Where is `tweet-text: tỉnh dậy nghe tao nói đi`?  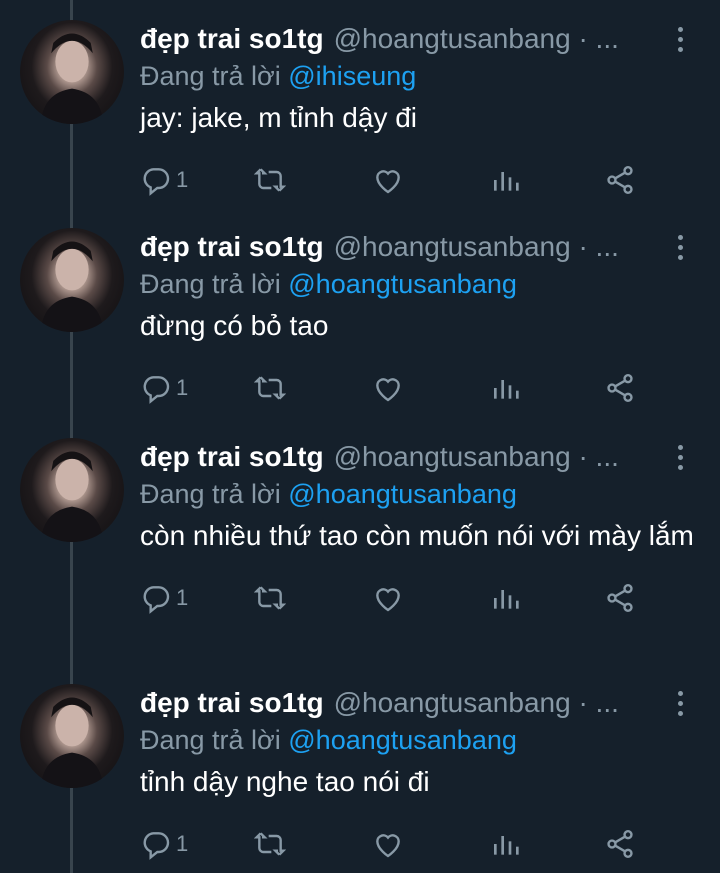 tweet-text: tỉnh dậy nghe tao nói đi is located at coordinates (285, 781).